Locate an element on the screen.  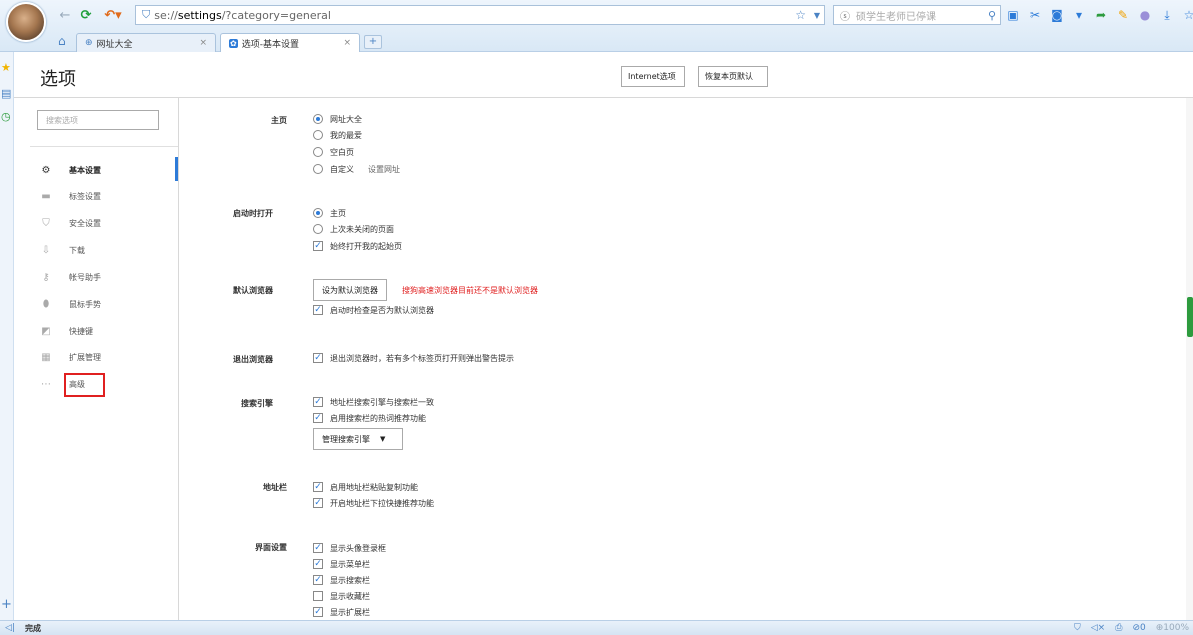
extension-icon: ● is located at coordinates (1145, 15).